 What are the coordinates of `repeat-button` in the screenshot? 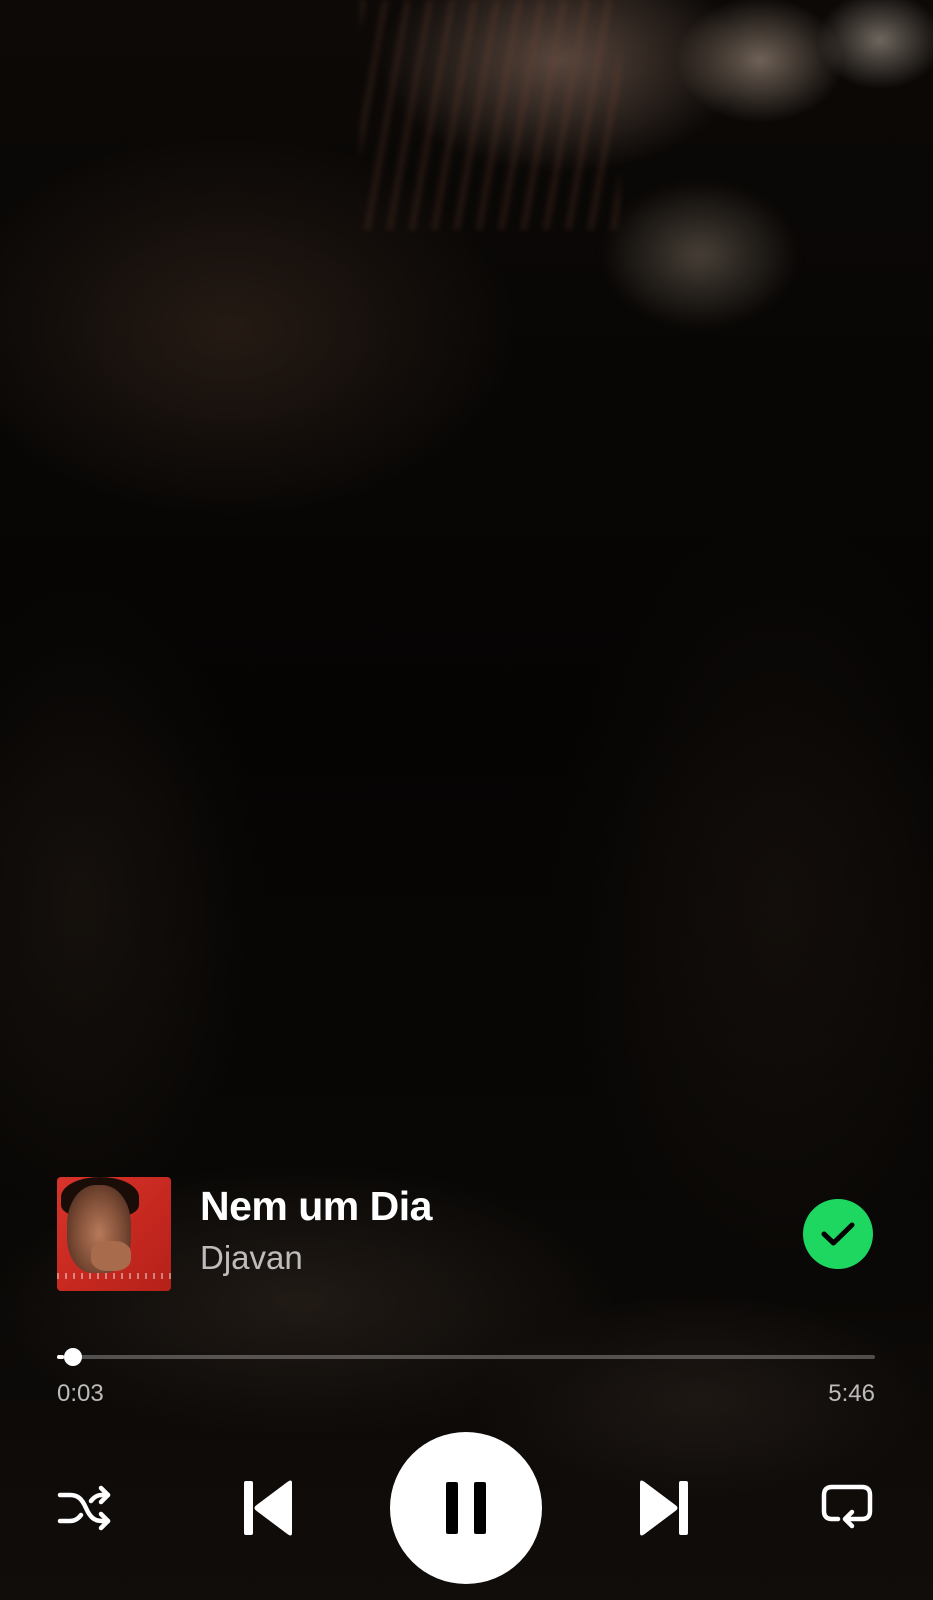 It's located at (847, 1508).